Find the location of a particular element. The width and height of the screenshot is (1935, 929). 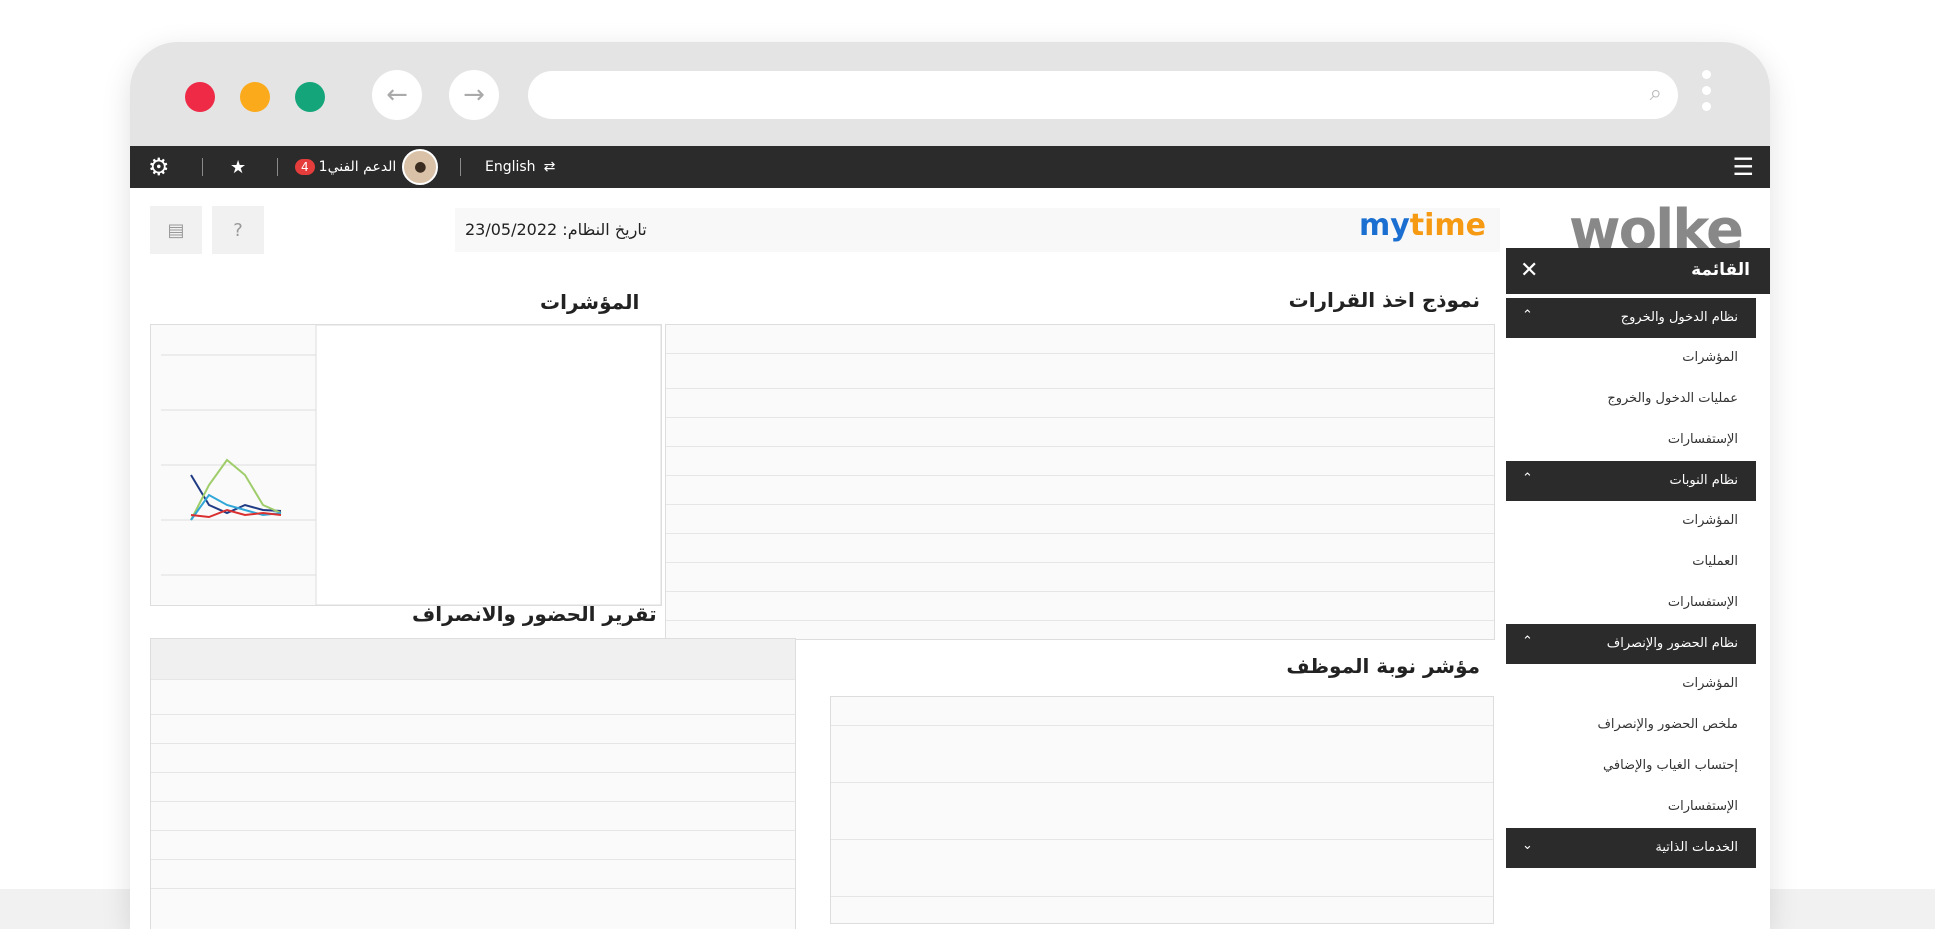

decisions-title: نموذج اخذ القرارات is located at coordinates (1384, 300).